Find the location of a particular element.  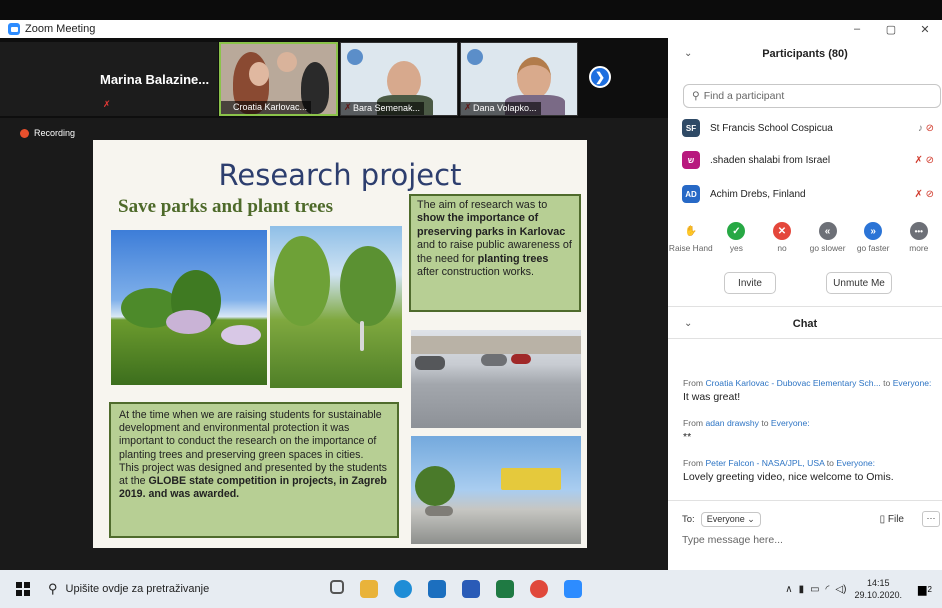

station-roof is located at coordinates (531, 479).